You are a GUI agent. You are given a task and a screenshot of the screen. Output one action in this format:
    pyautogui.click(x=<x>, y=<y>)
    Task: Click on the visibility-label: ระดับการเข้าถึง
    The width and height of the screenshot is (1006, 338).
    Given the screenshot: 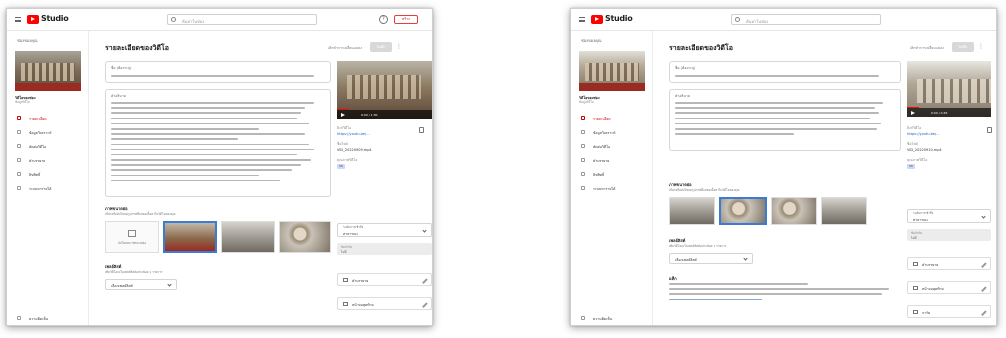 What is the action you would take?
    pyautogui.click(x=353, y=227)
    